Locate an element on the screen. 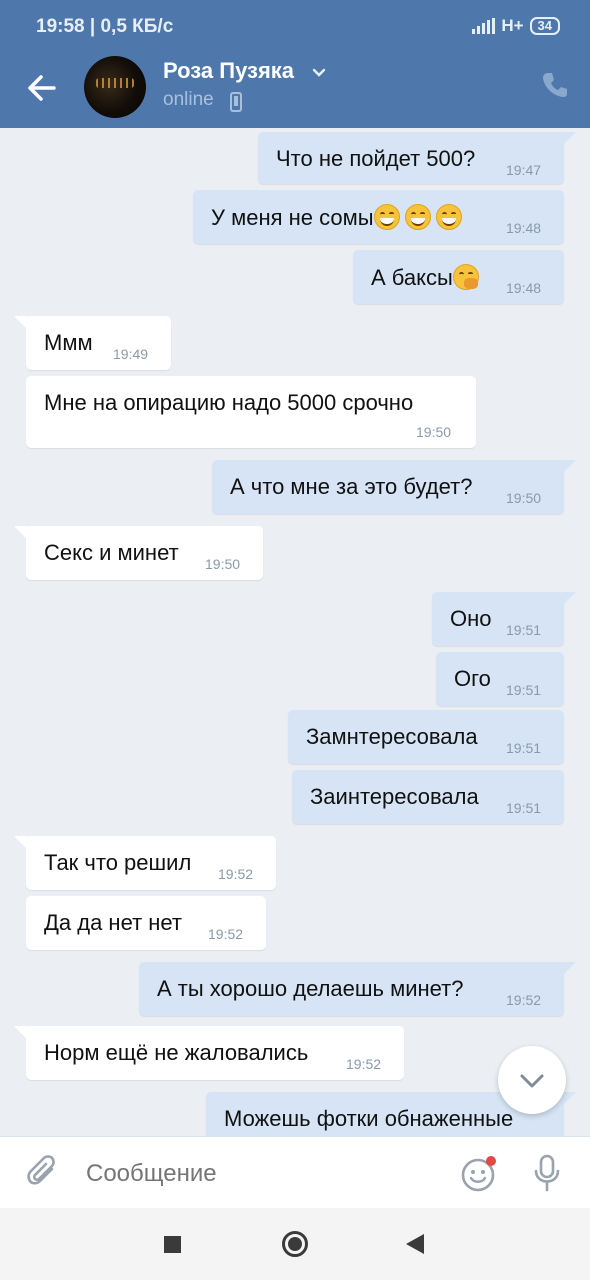  call-button is located at coordinates (555, 85).